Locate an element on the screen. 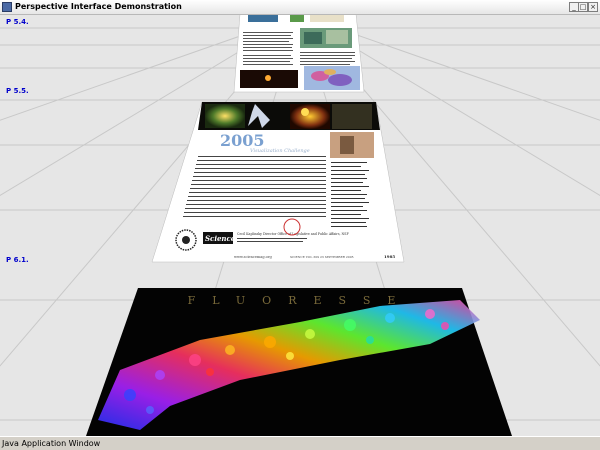 The image size is (600, 450). java-app-icon is located at coordinates (7, 7).